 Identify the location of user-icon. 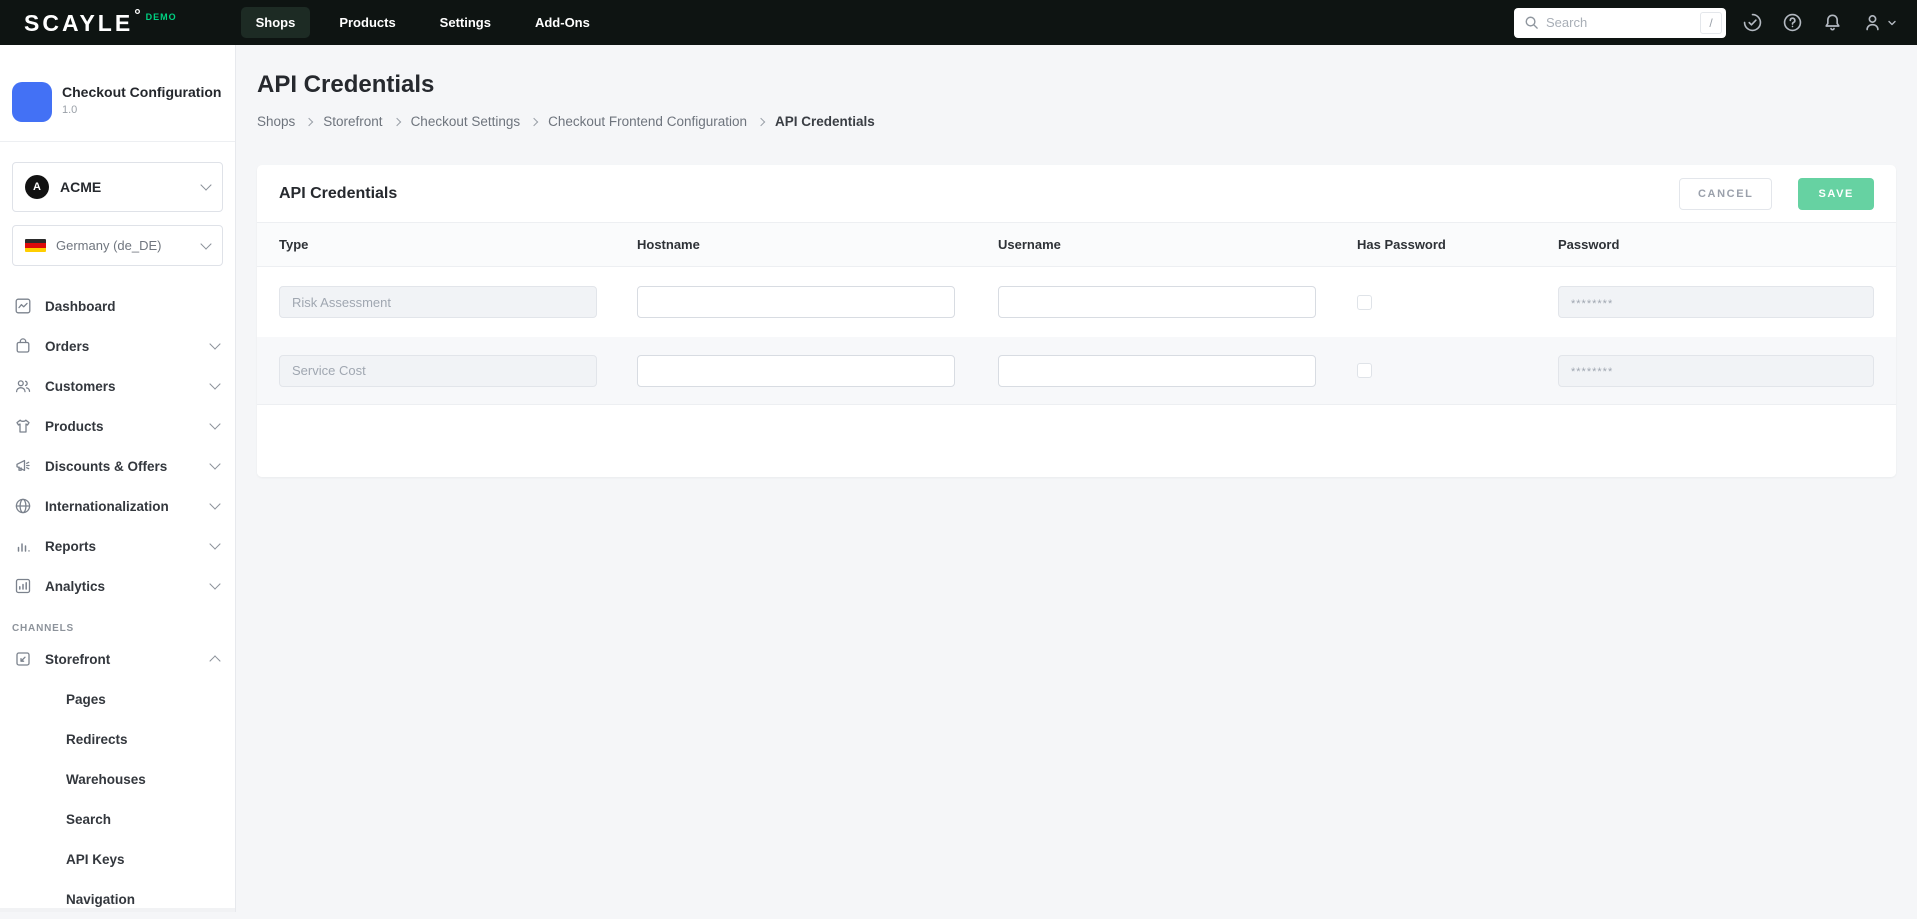
(1872, 22).